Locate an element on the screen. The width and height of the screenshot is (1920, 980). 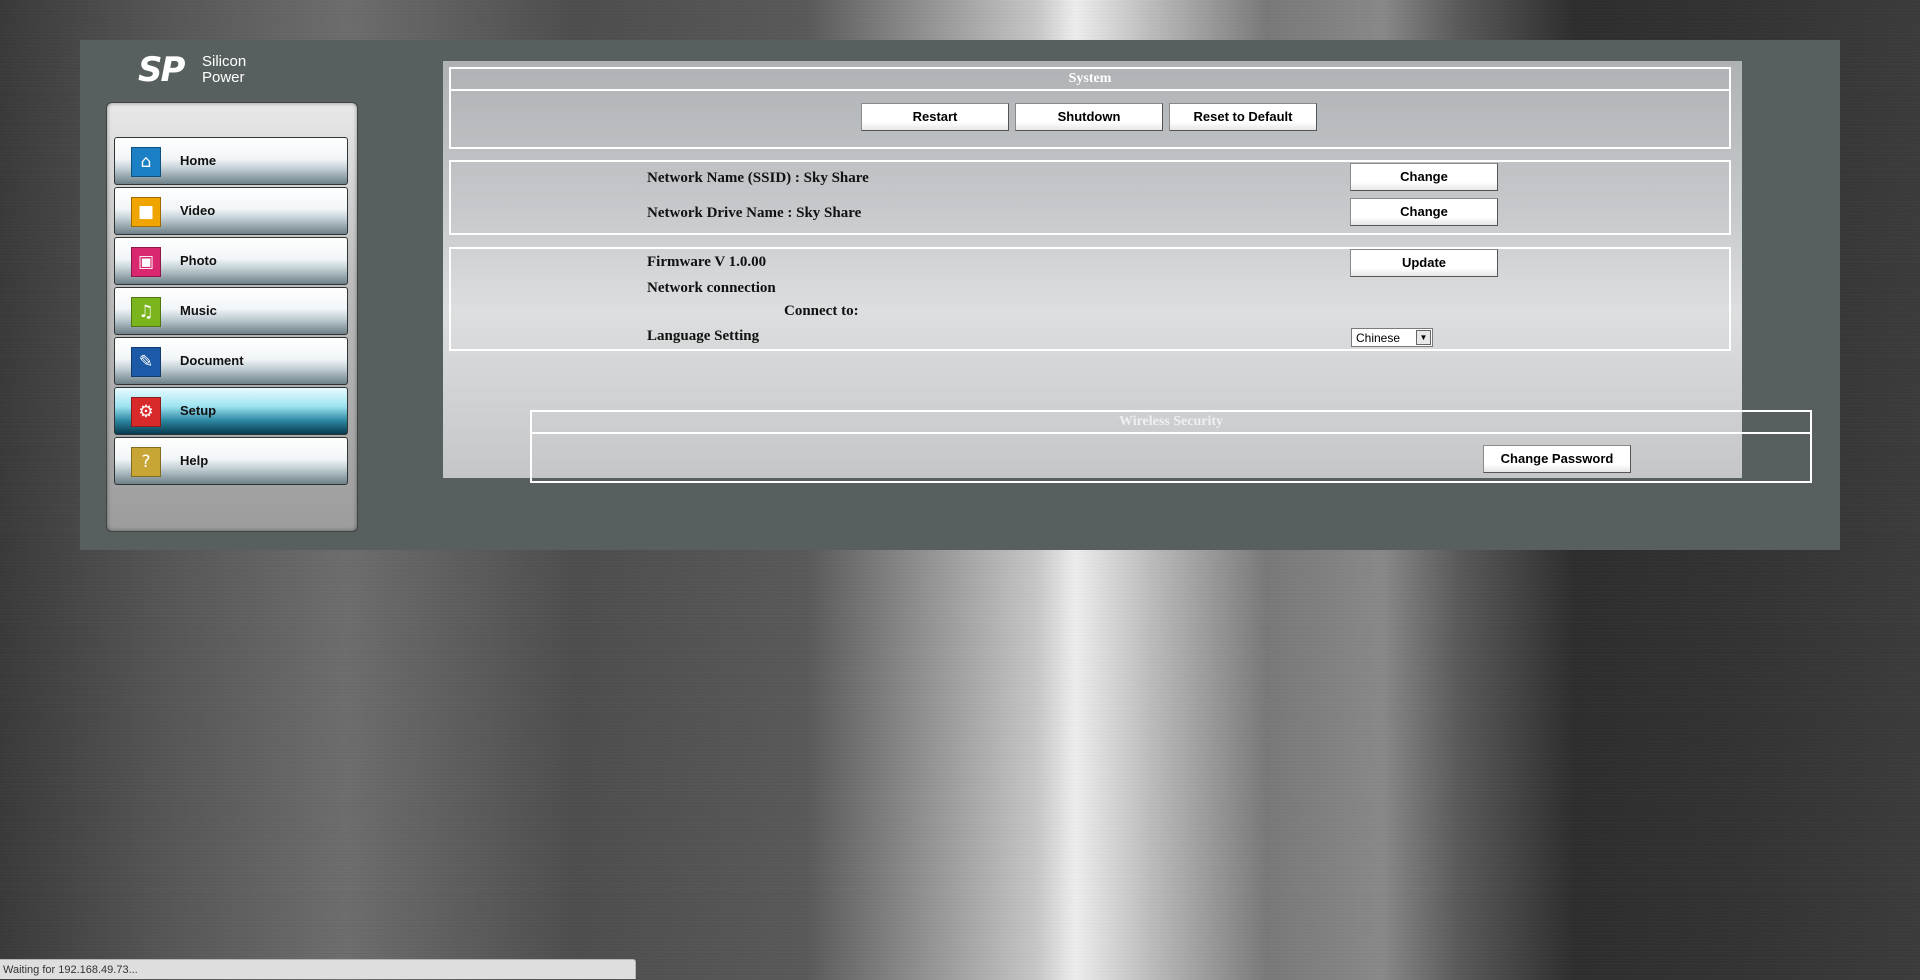
language-select: Chinese ▼ is located at coordinates (1392, 337).